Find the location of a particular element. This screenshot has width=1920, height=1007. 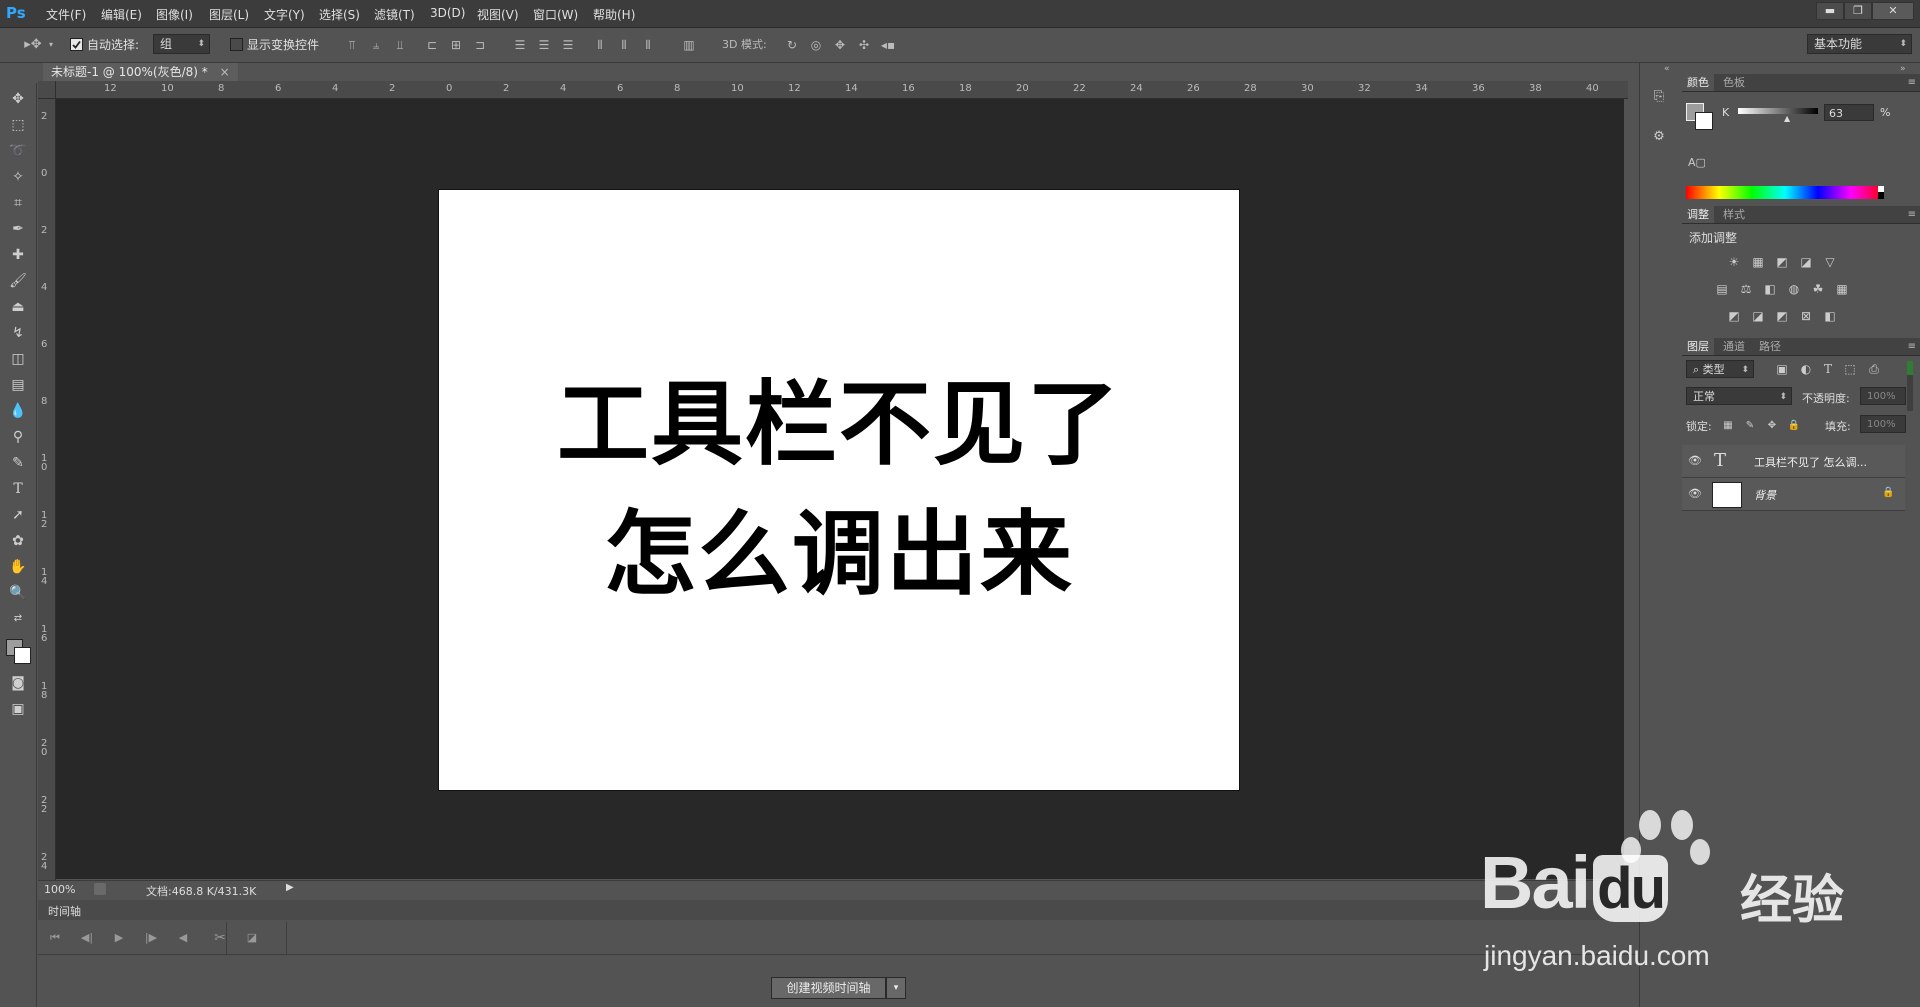

curves-icon: ◩ is located at coordinates (1782, 262).